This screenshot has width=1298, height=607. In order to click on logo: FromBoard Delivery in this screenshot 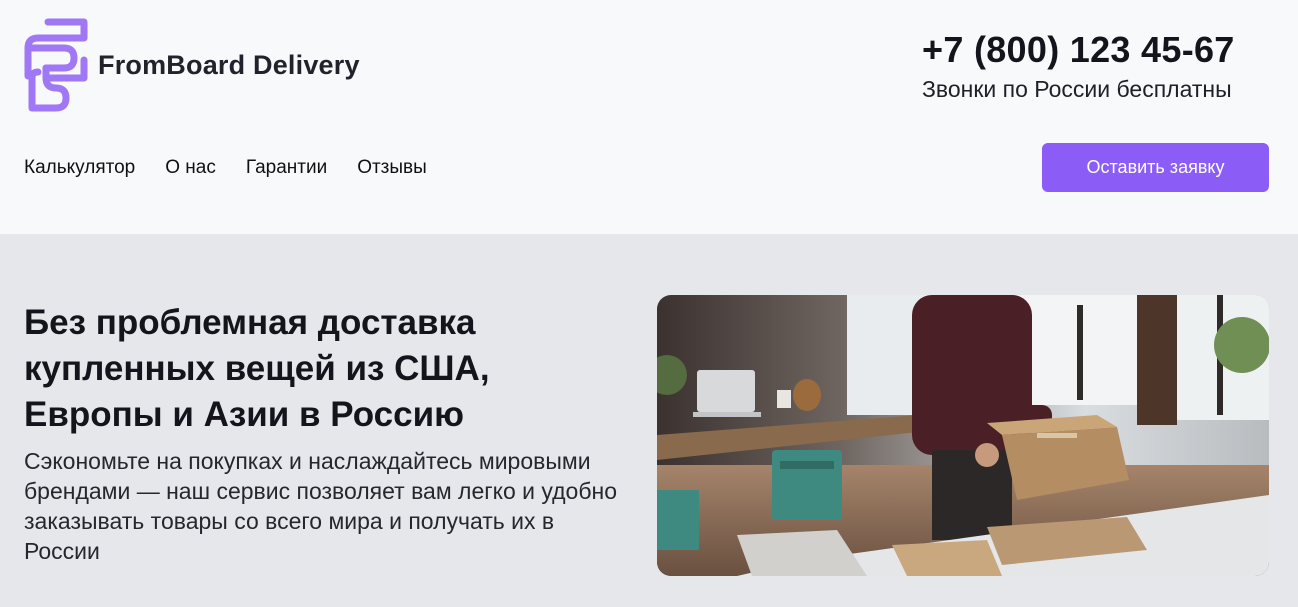, I will do `click(192, 65)`.